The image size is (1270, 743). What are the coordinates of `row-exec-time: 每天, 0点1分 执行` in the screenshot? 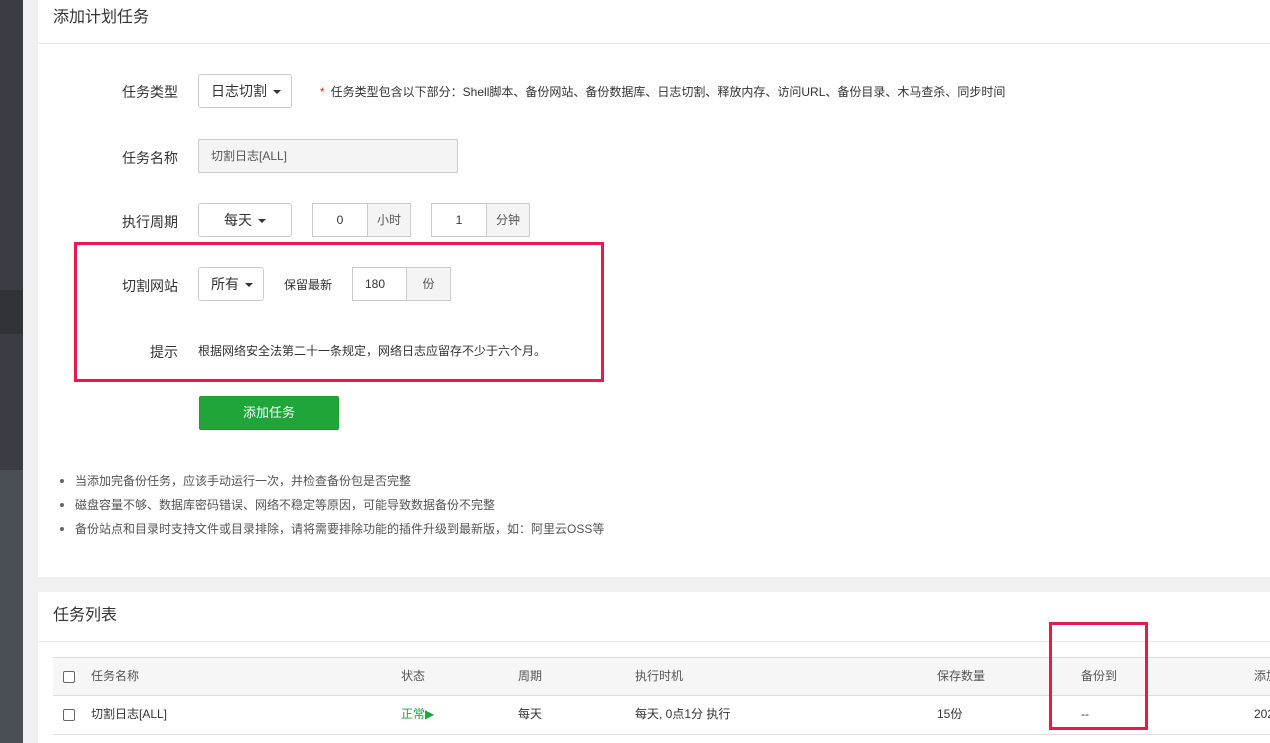 It's located at (683, 714).